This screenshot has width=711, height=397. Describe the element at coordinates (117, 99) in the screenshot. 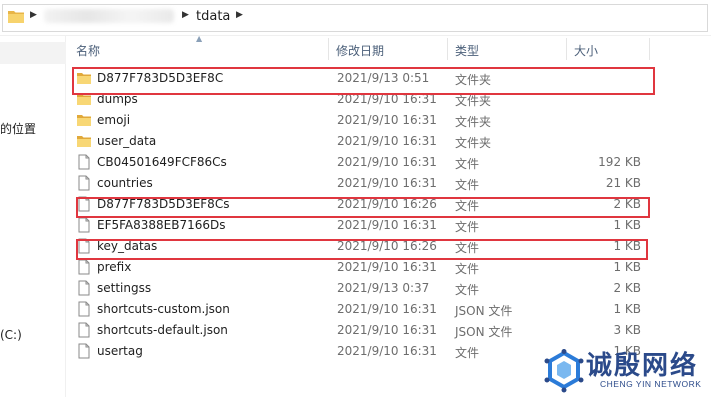

I see `file-name: dumps` at that location.